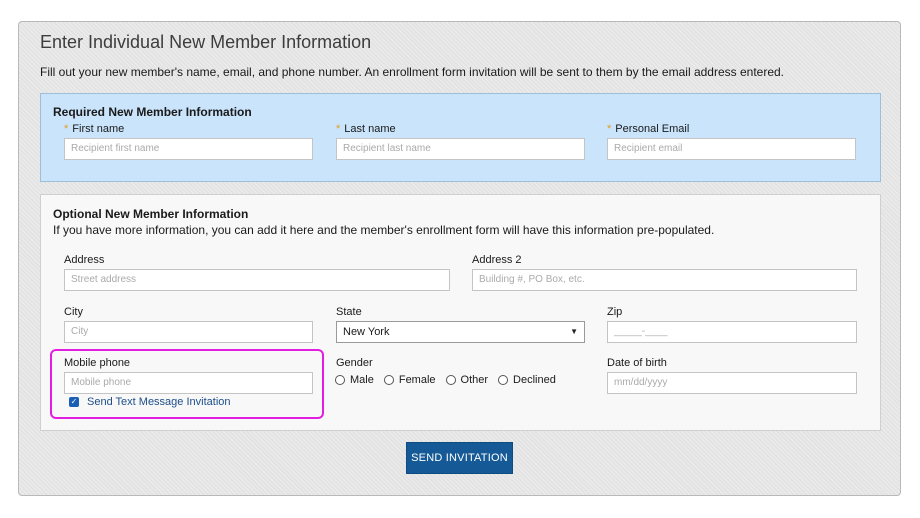 The image size is (920, 518). What do you see at coordinates (388, 380) in the screenshot?
I see `gender-female-radio` at bounding box center [388, 380].